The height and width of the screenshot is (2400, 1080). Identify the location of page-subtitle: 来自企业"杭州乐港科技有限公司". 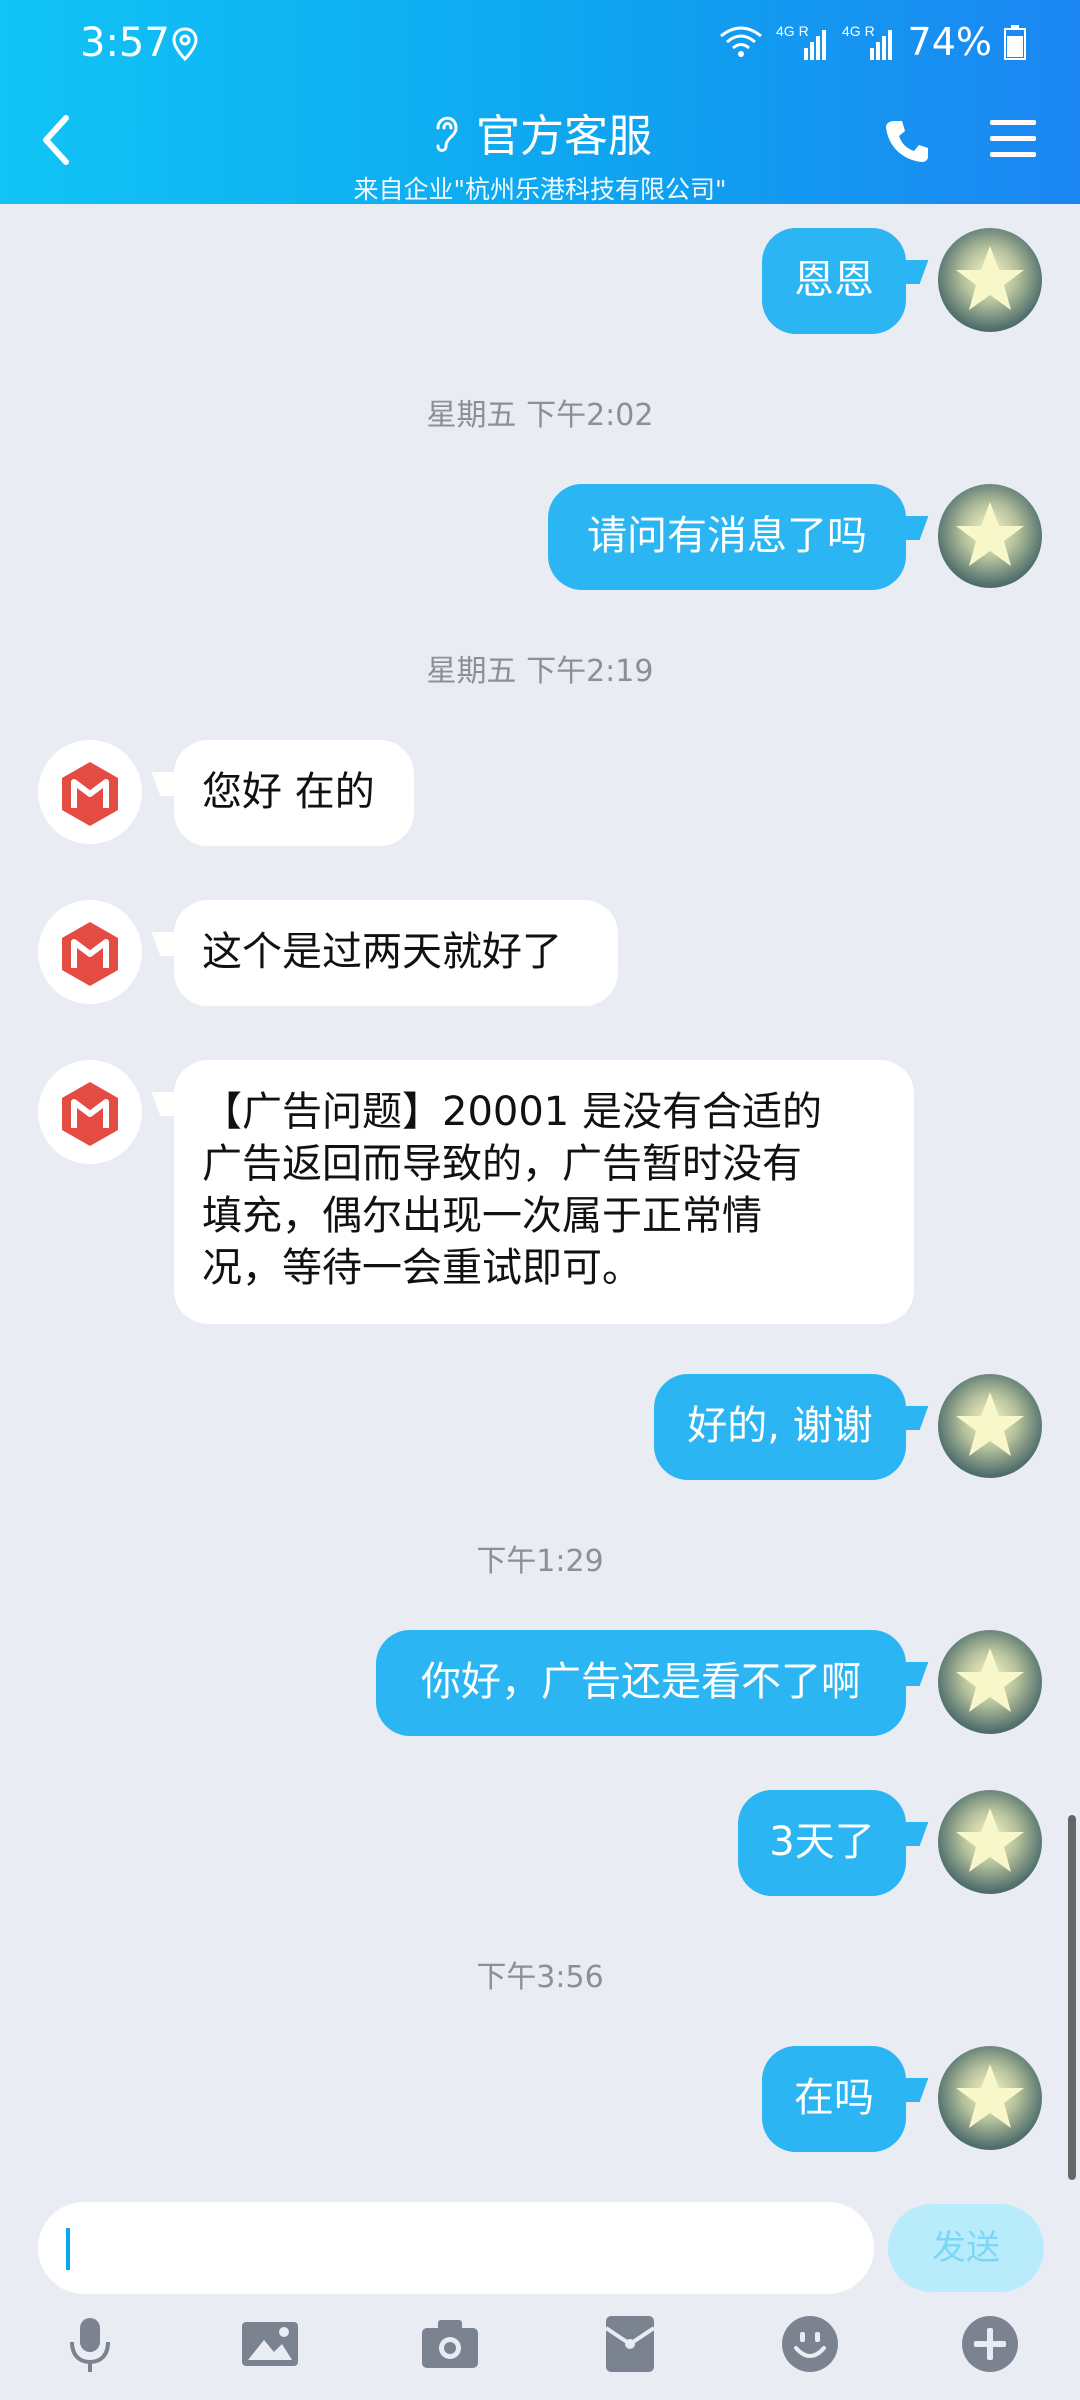
(540, 189).